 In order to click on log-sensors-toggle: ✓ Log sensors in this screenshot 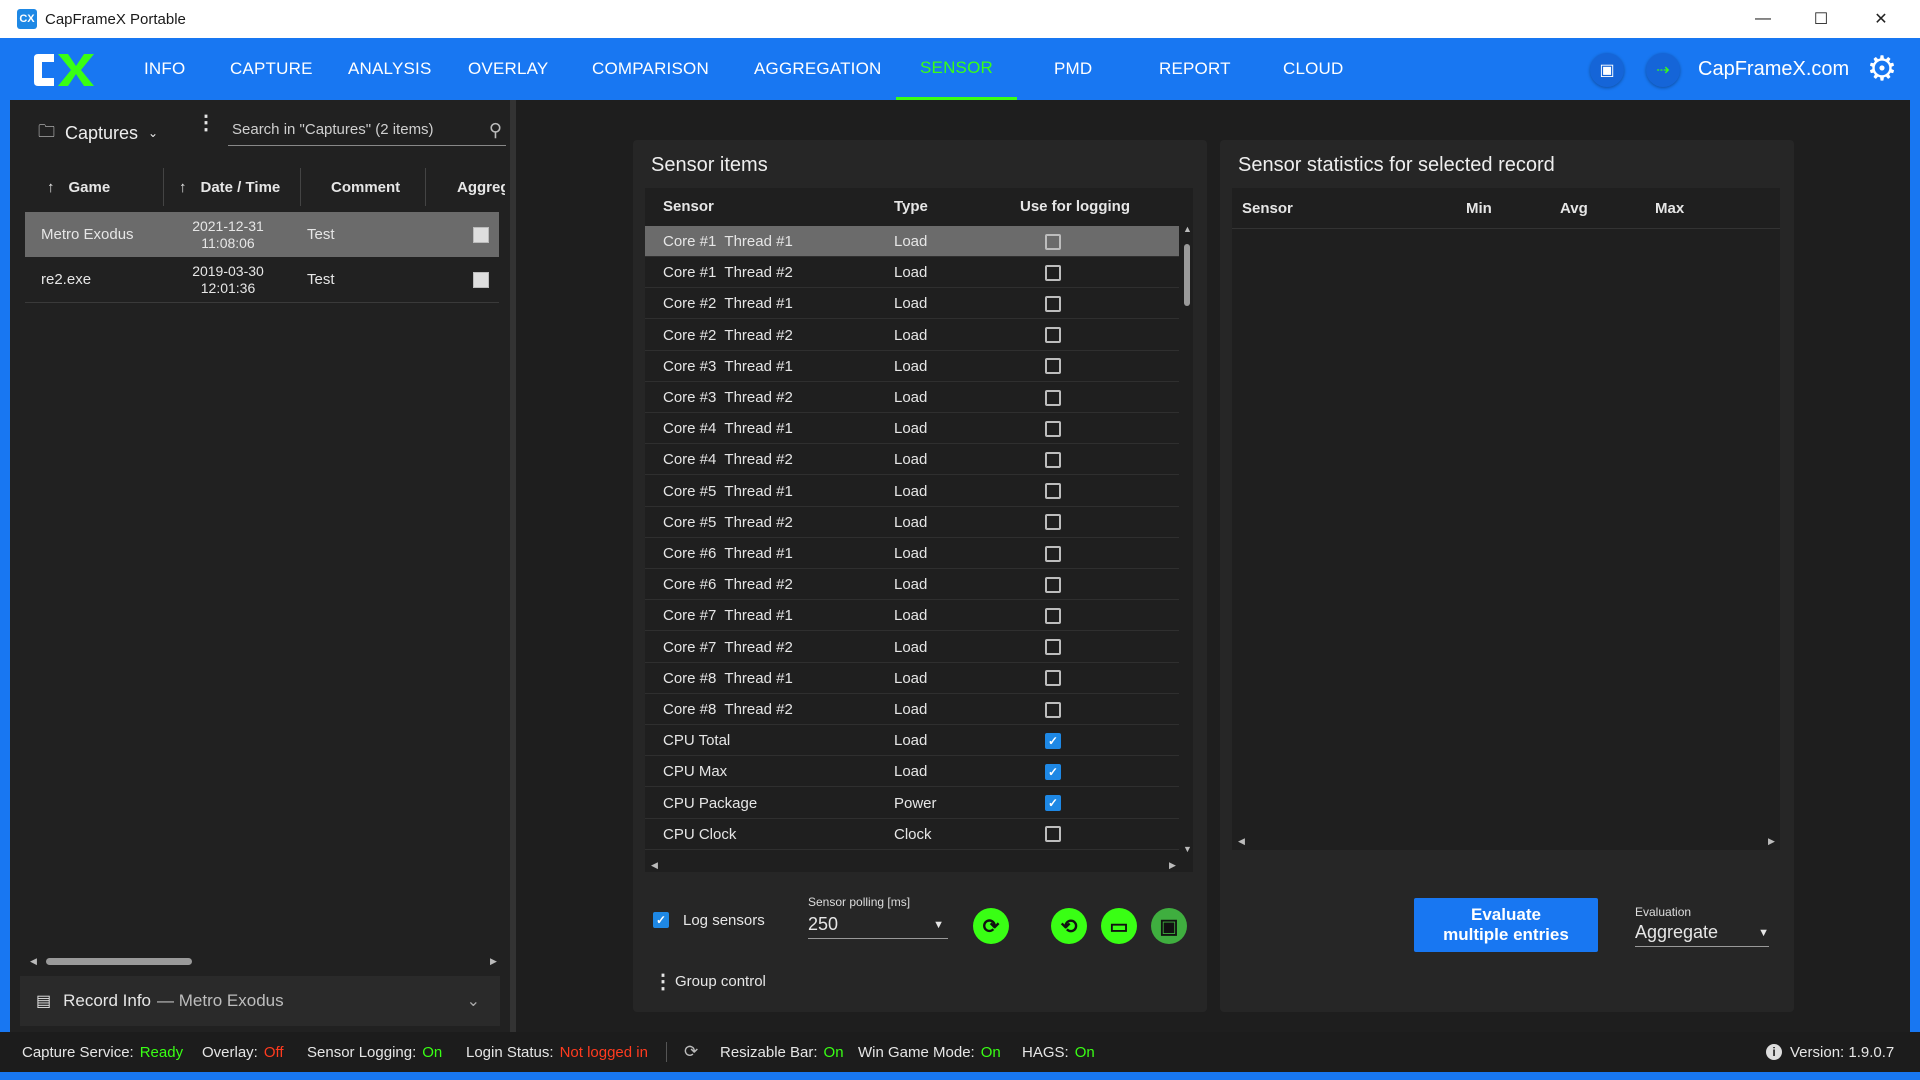, I will do `click(709, 920)`.